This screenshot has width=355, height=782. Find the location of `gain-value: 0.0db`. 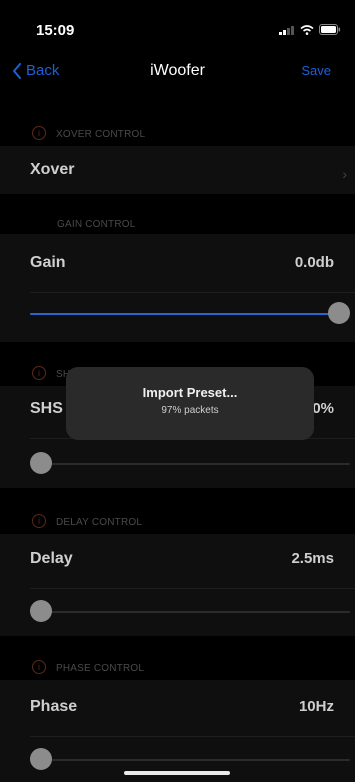

gain-value: 0.0db is located at coordinates (314, 262).